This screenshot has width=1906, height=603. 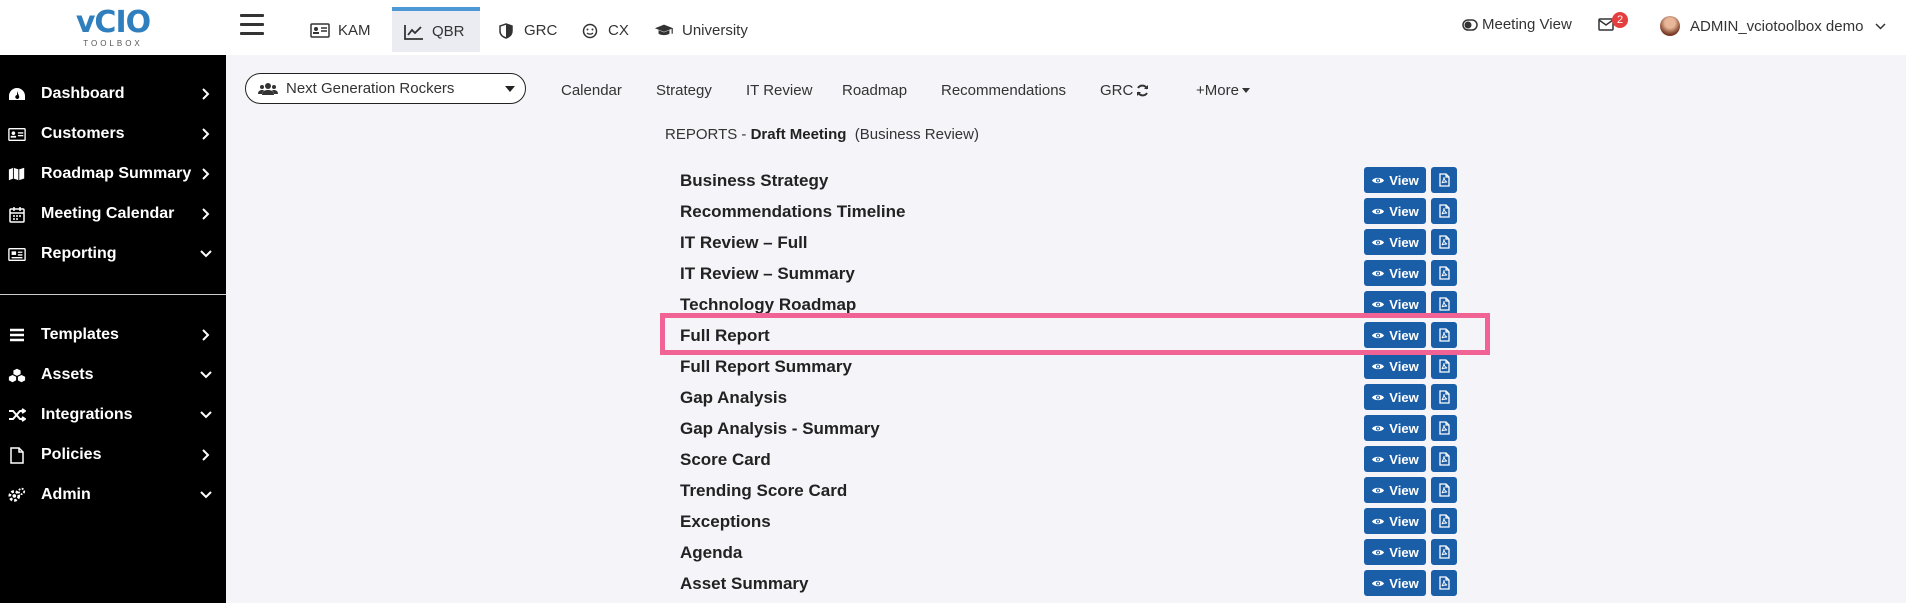 What do you see at coordinates (684, 90) in the screenshot?
I see `subnav-strategy: Strategy` at bounding box center [684, 90].